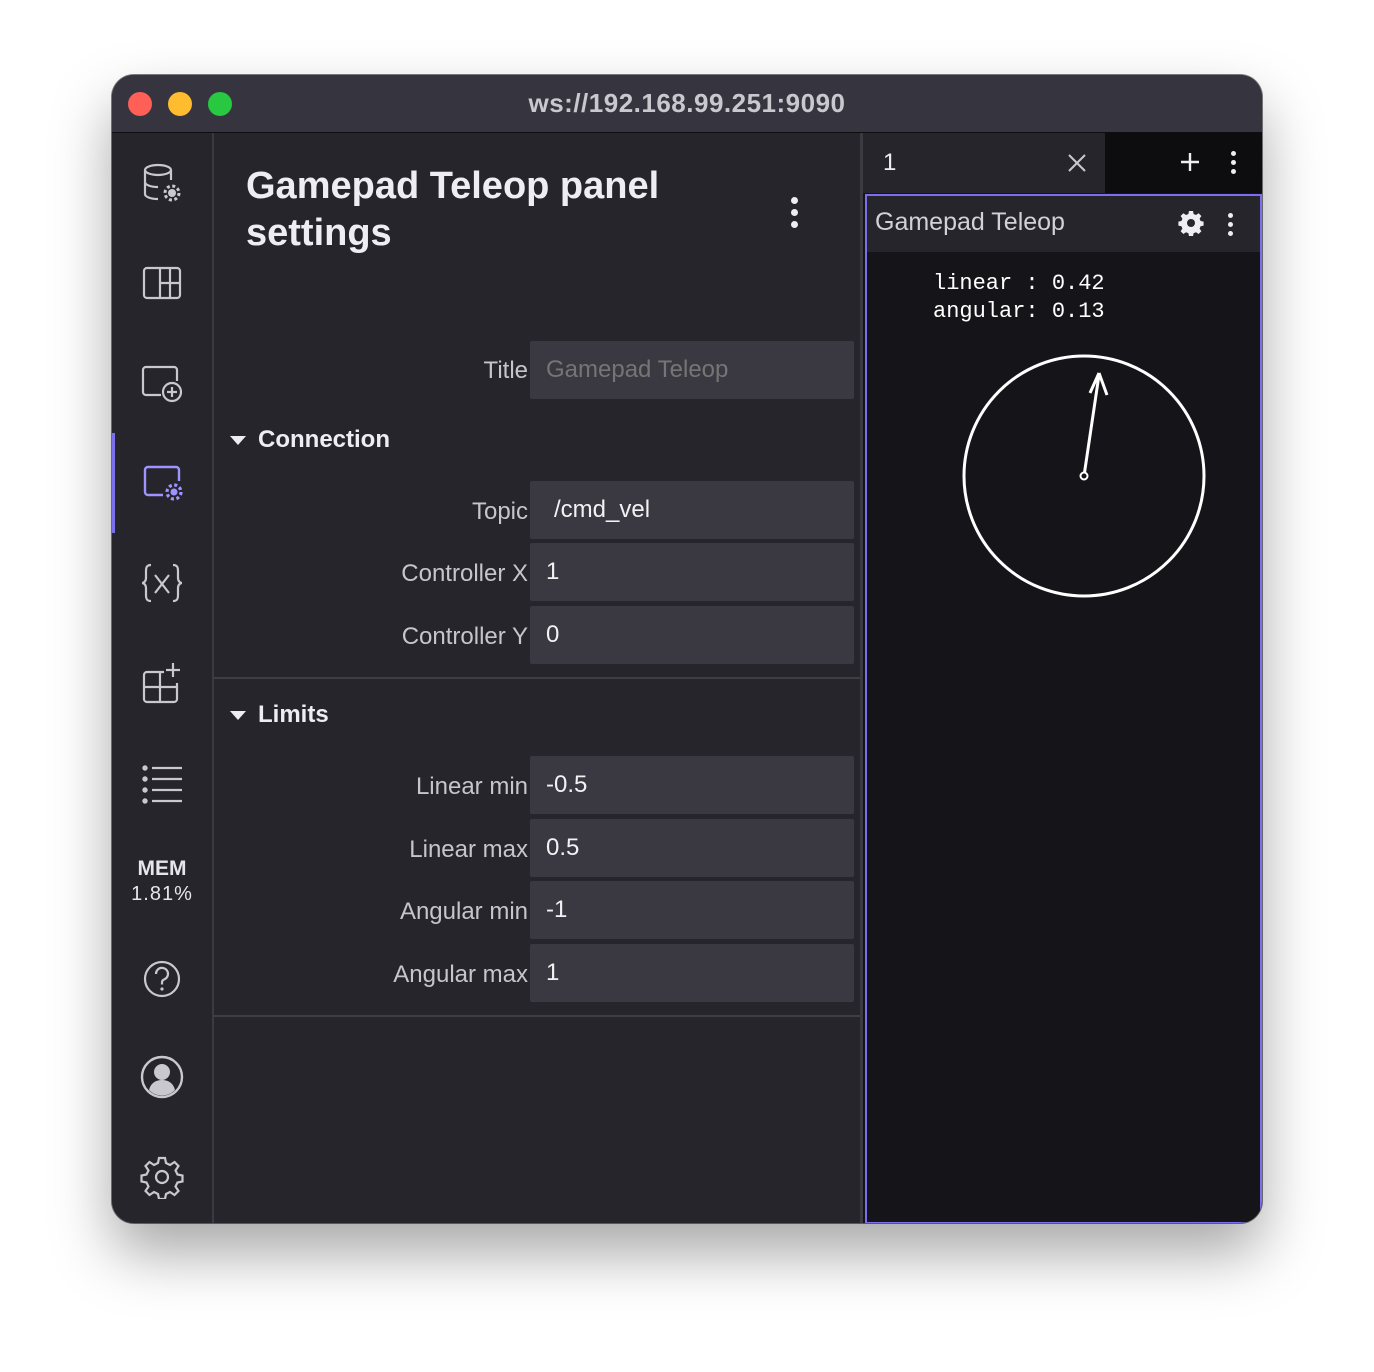 Image resolution: width=1374 pixels, height=1372 pixels. What do you see at coordinates (463, 911) in the screenshot?
I see `angular-min-label: Angular min` at bounding box center [463, 911].